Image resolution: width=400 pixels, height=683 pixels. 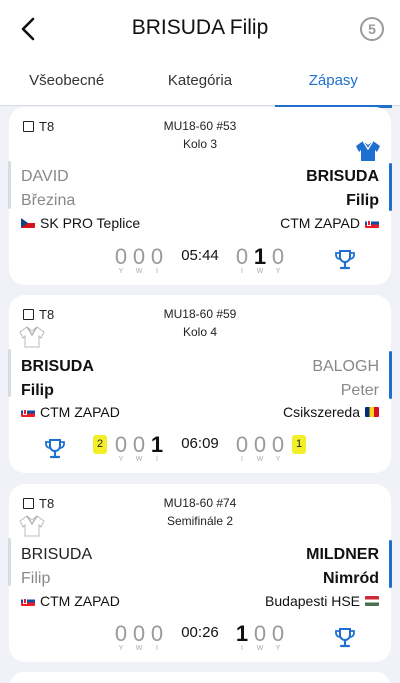 What do you see at coordinates (372, 412) in the screenshot?
I see `romanian-flag-icon` at bounding box center [372, 412].